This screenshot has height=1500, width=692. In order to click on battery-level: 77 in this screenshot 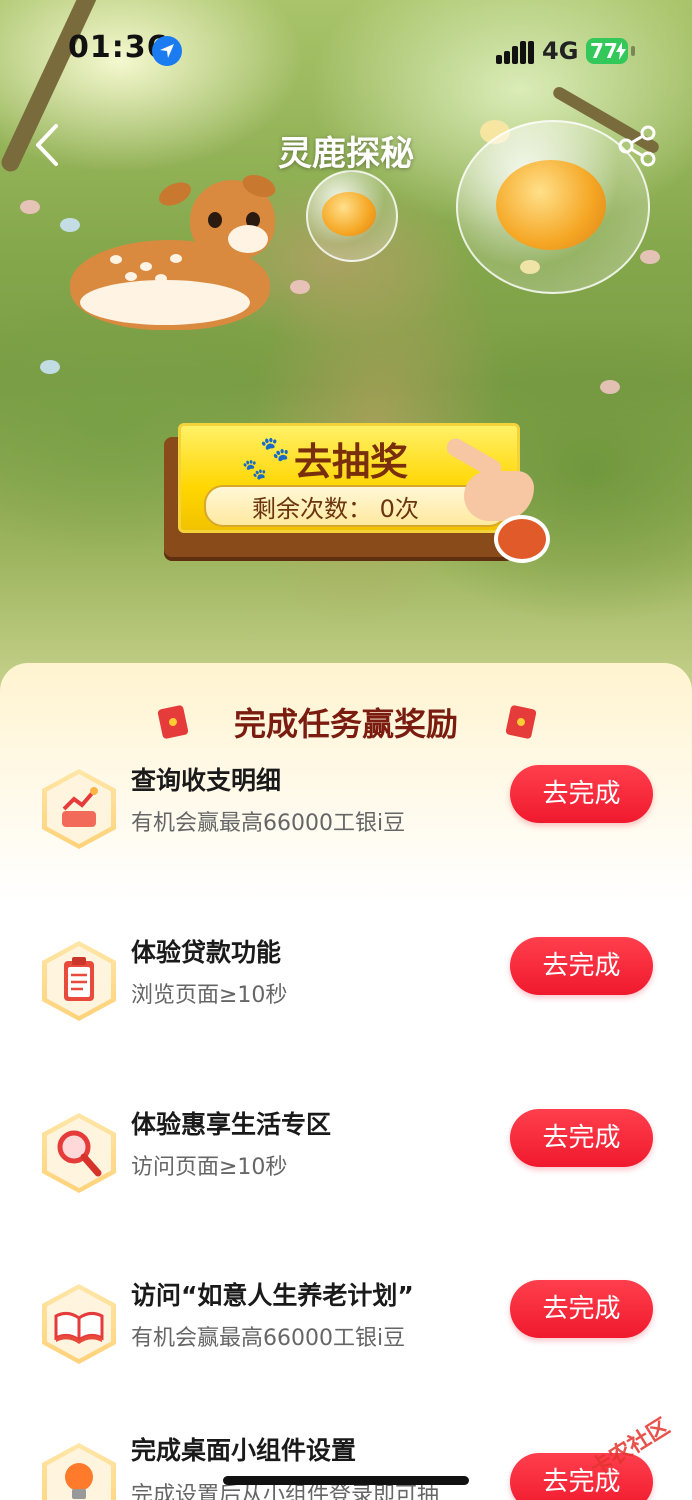, I will do `click(604, 51)`.